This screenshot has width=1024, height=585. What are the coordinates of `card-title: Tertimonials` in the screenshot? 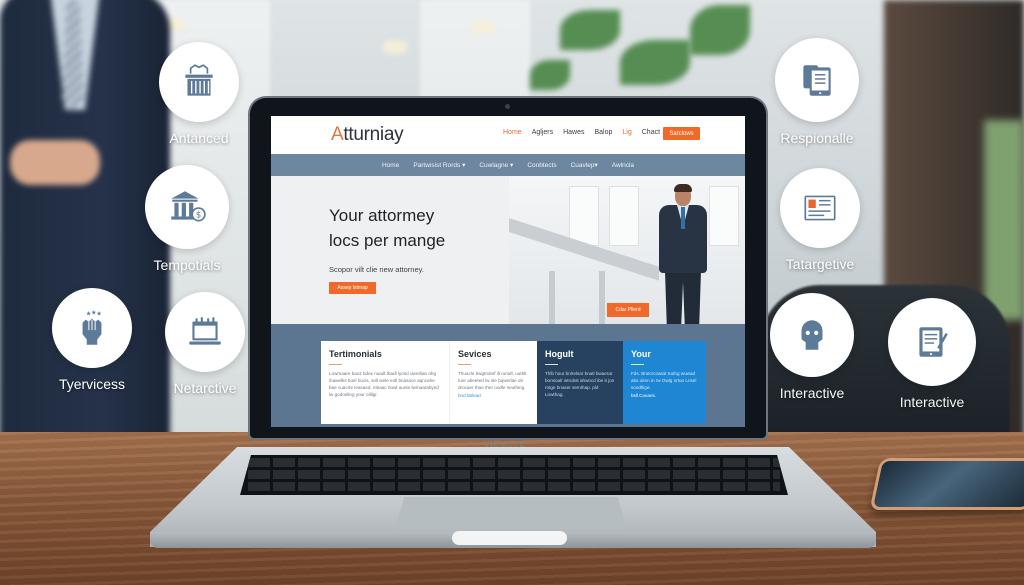 It's located at (355, 354).